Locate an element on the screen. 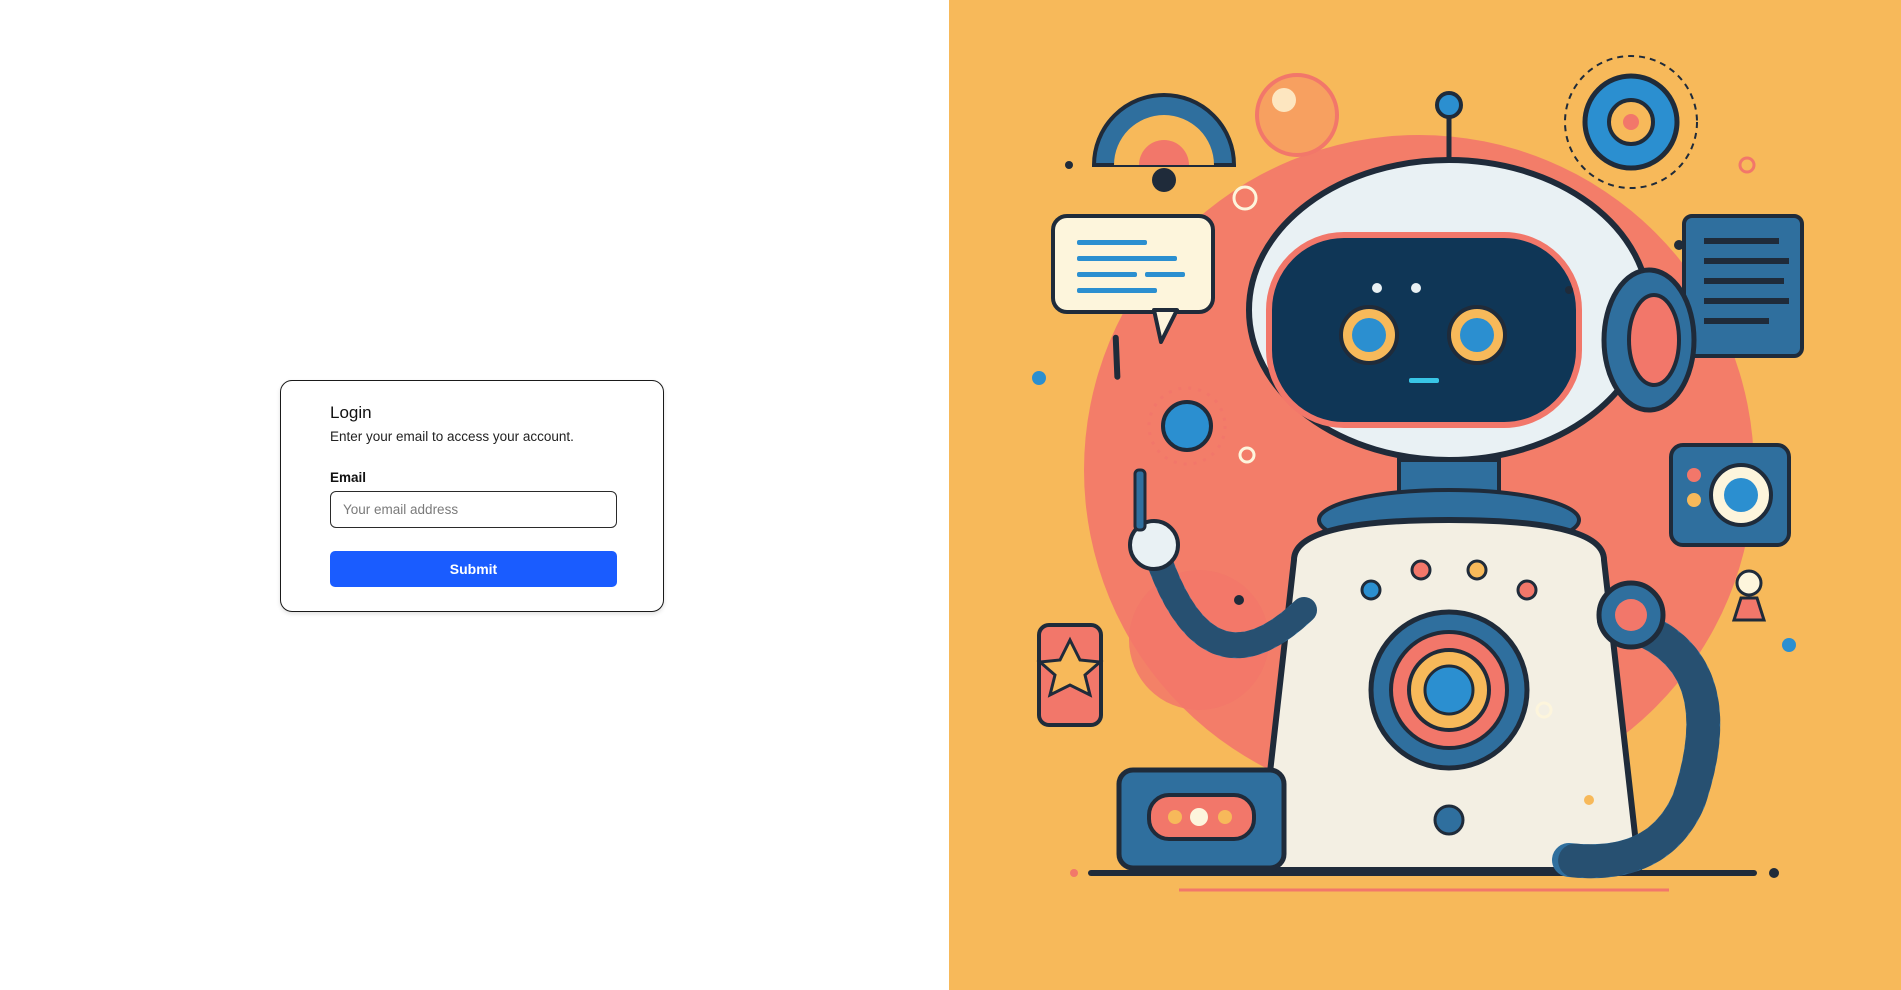 Image resolution: width=1901 pixels, height=990 pixels. pawn-icon is located at coordinates (1749, 595).